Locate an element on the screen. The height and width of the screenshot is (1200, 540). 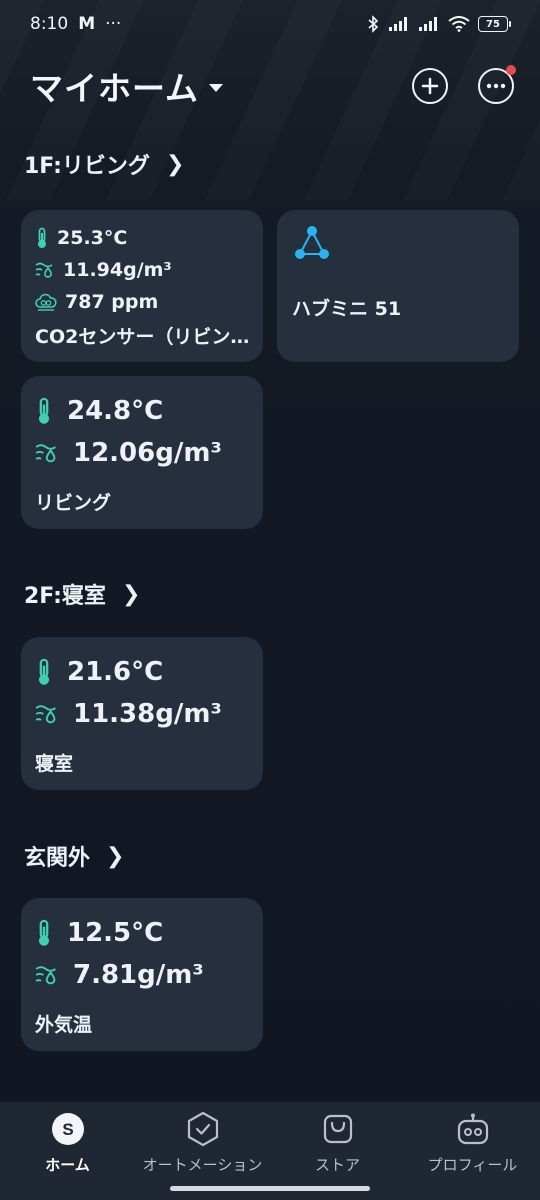
signal-icon is located at coordinates (399, 24).